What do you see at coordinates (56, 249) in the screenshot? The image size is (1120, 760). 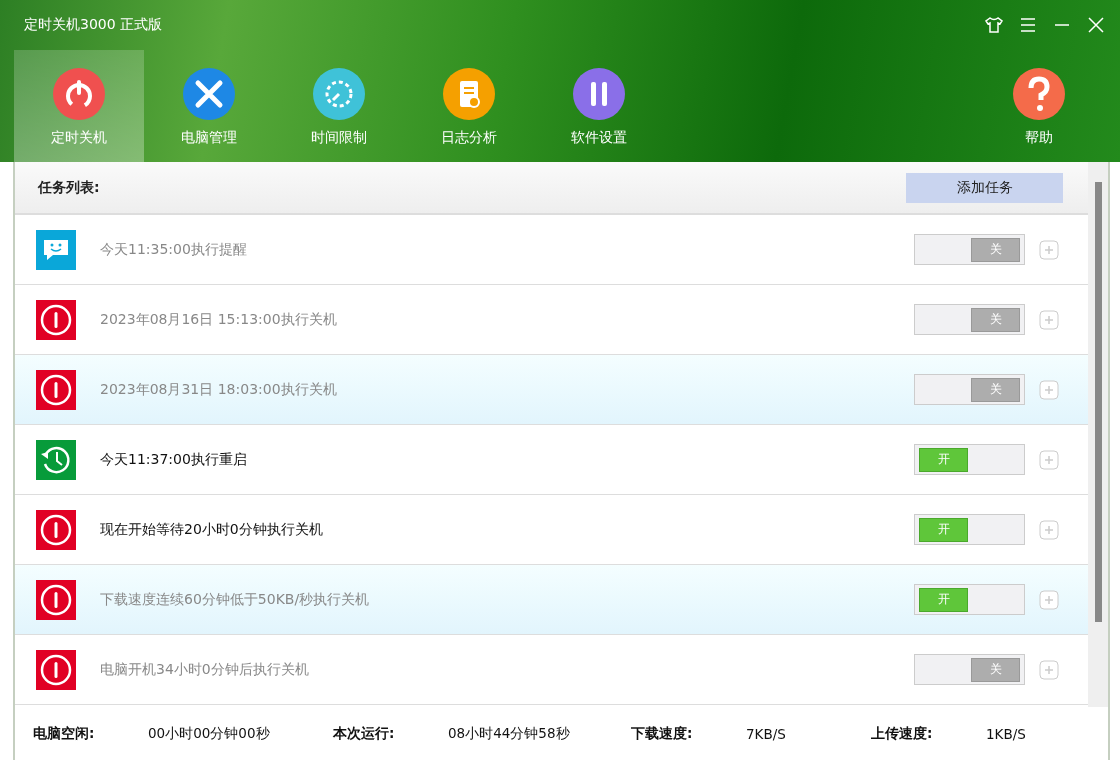 I see `chat-bubble-icon` at bounding box center [56, 249].